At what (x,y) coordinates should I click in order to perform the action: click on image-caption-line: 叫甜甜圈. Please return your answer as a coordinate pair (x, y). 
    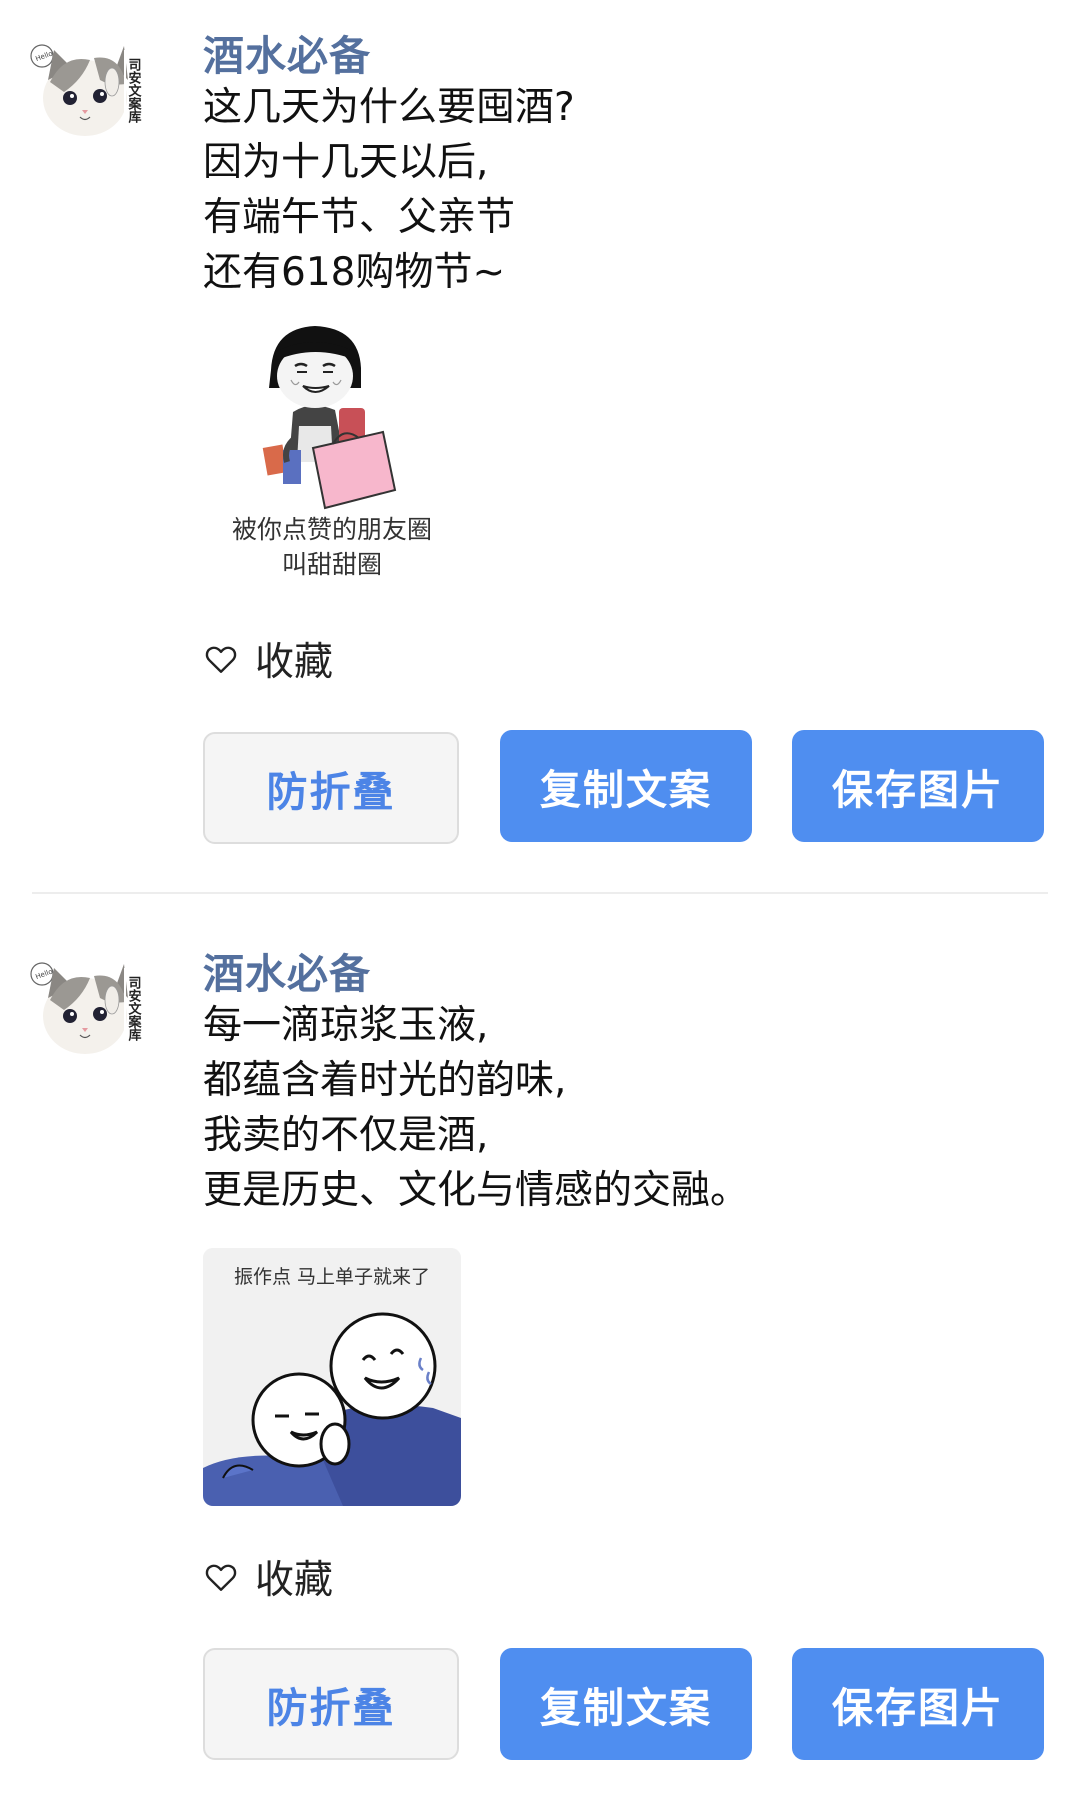
    Looking at the image, I should click on (331, 564).